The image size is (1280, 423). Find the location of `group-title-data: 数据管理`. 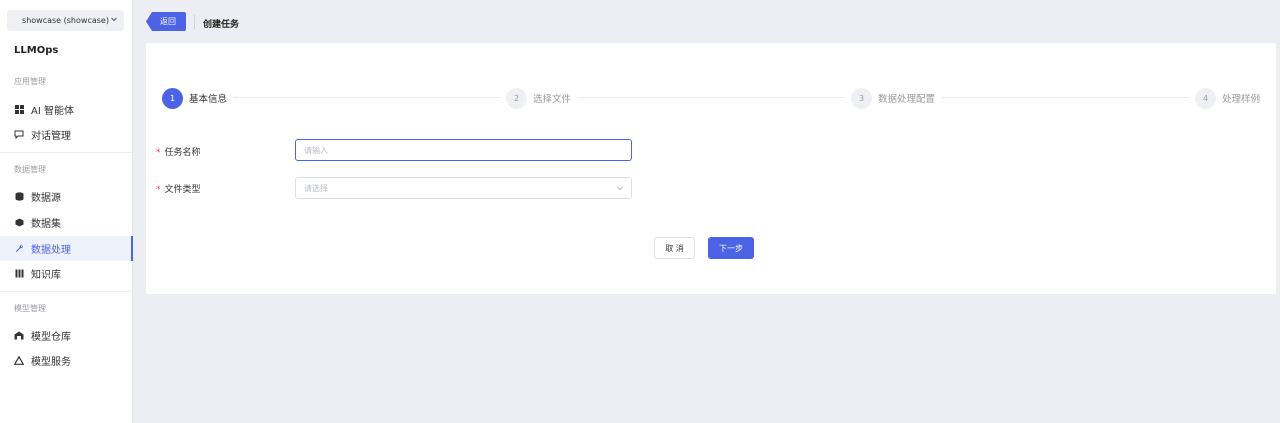

group-title-data: 数据管理 is located at coordinates (30, 169).